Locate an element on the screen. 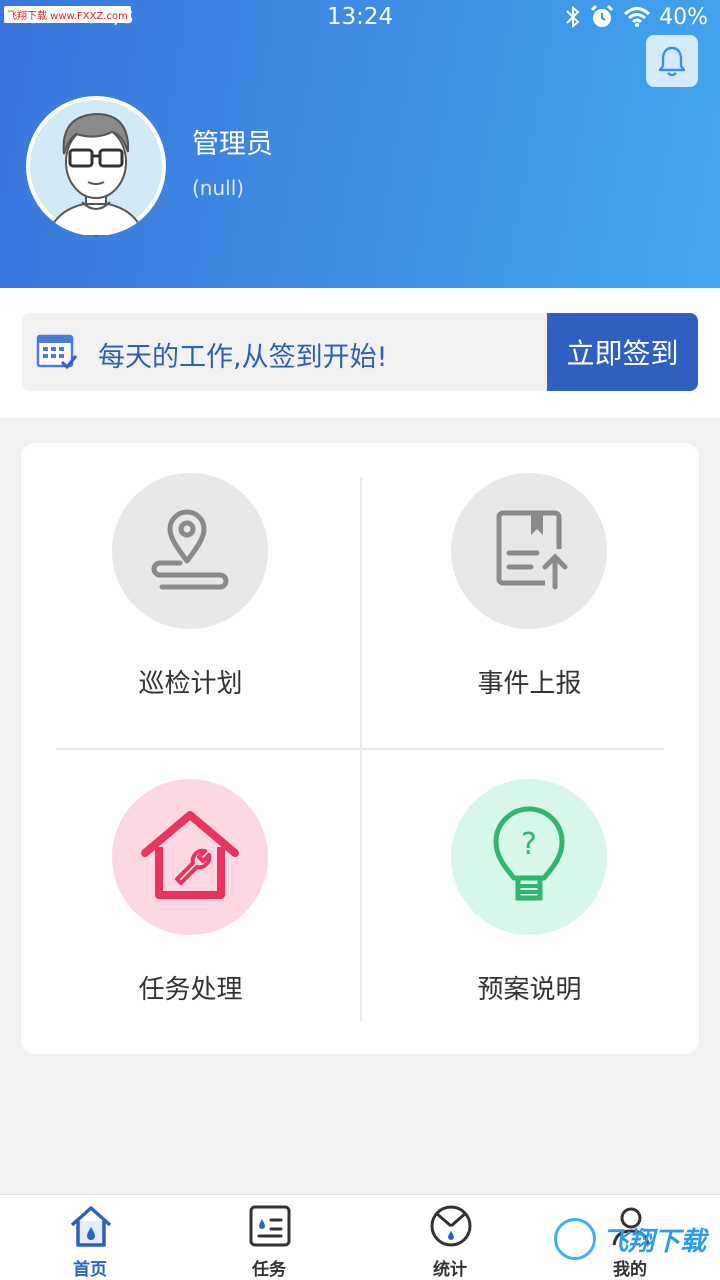  watermark-top: 飞翔下载 www.FXXZ.com is located at coordinates (67, 14).